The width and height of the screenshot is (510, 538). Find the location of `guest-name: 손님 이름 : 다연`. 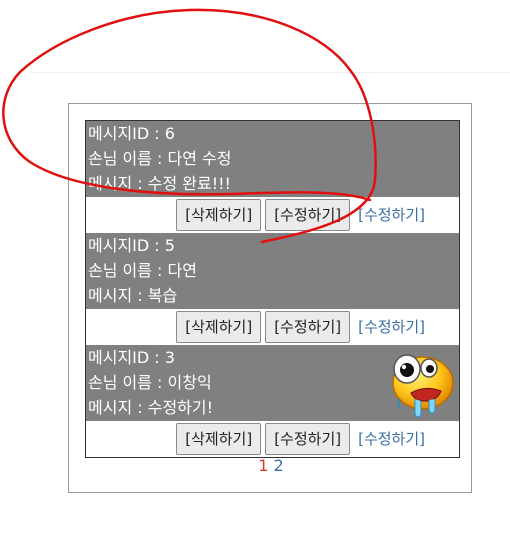

guest-name: 손님 이름 : 다연 is located at coordinates (142, 270).